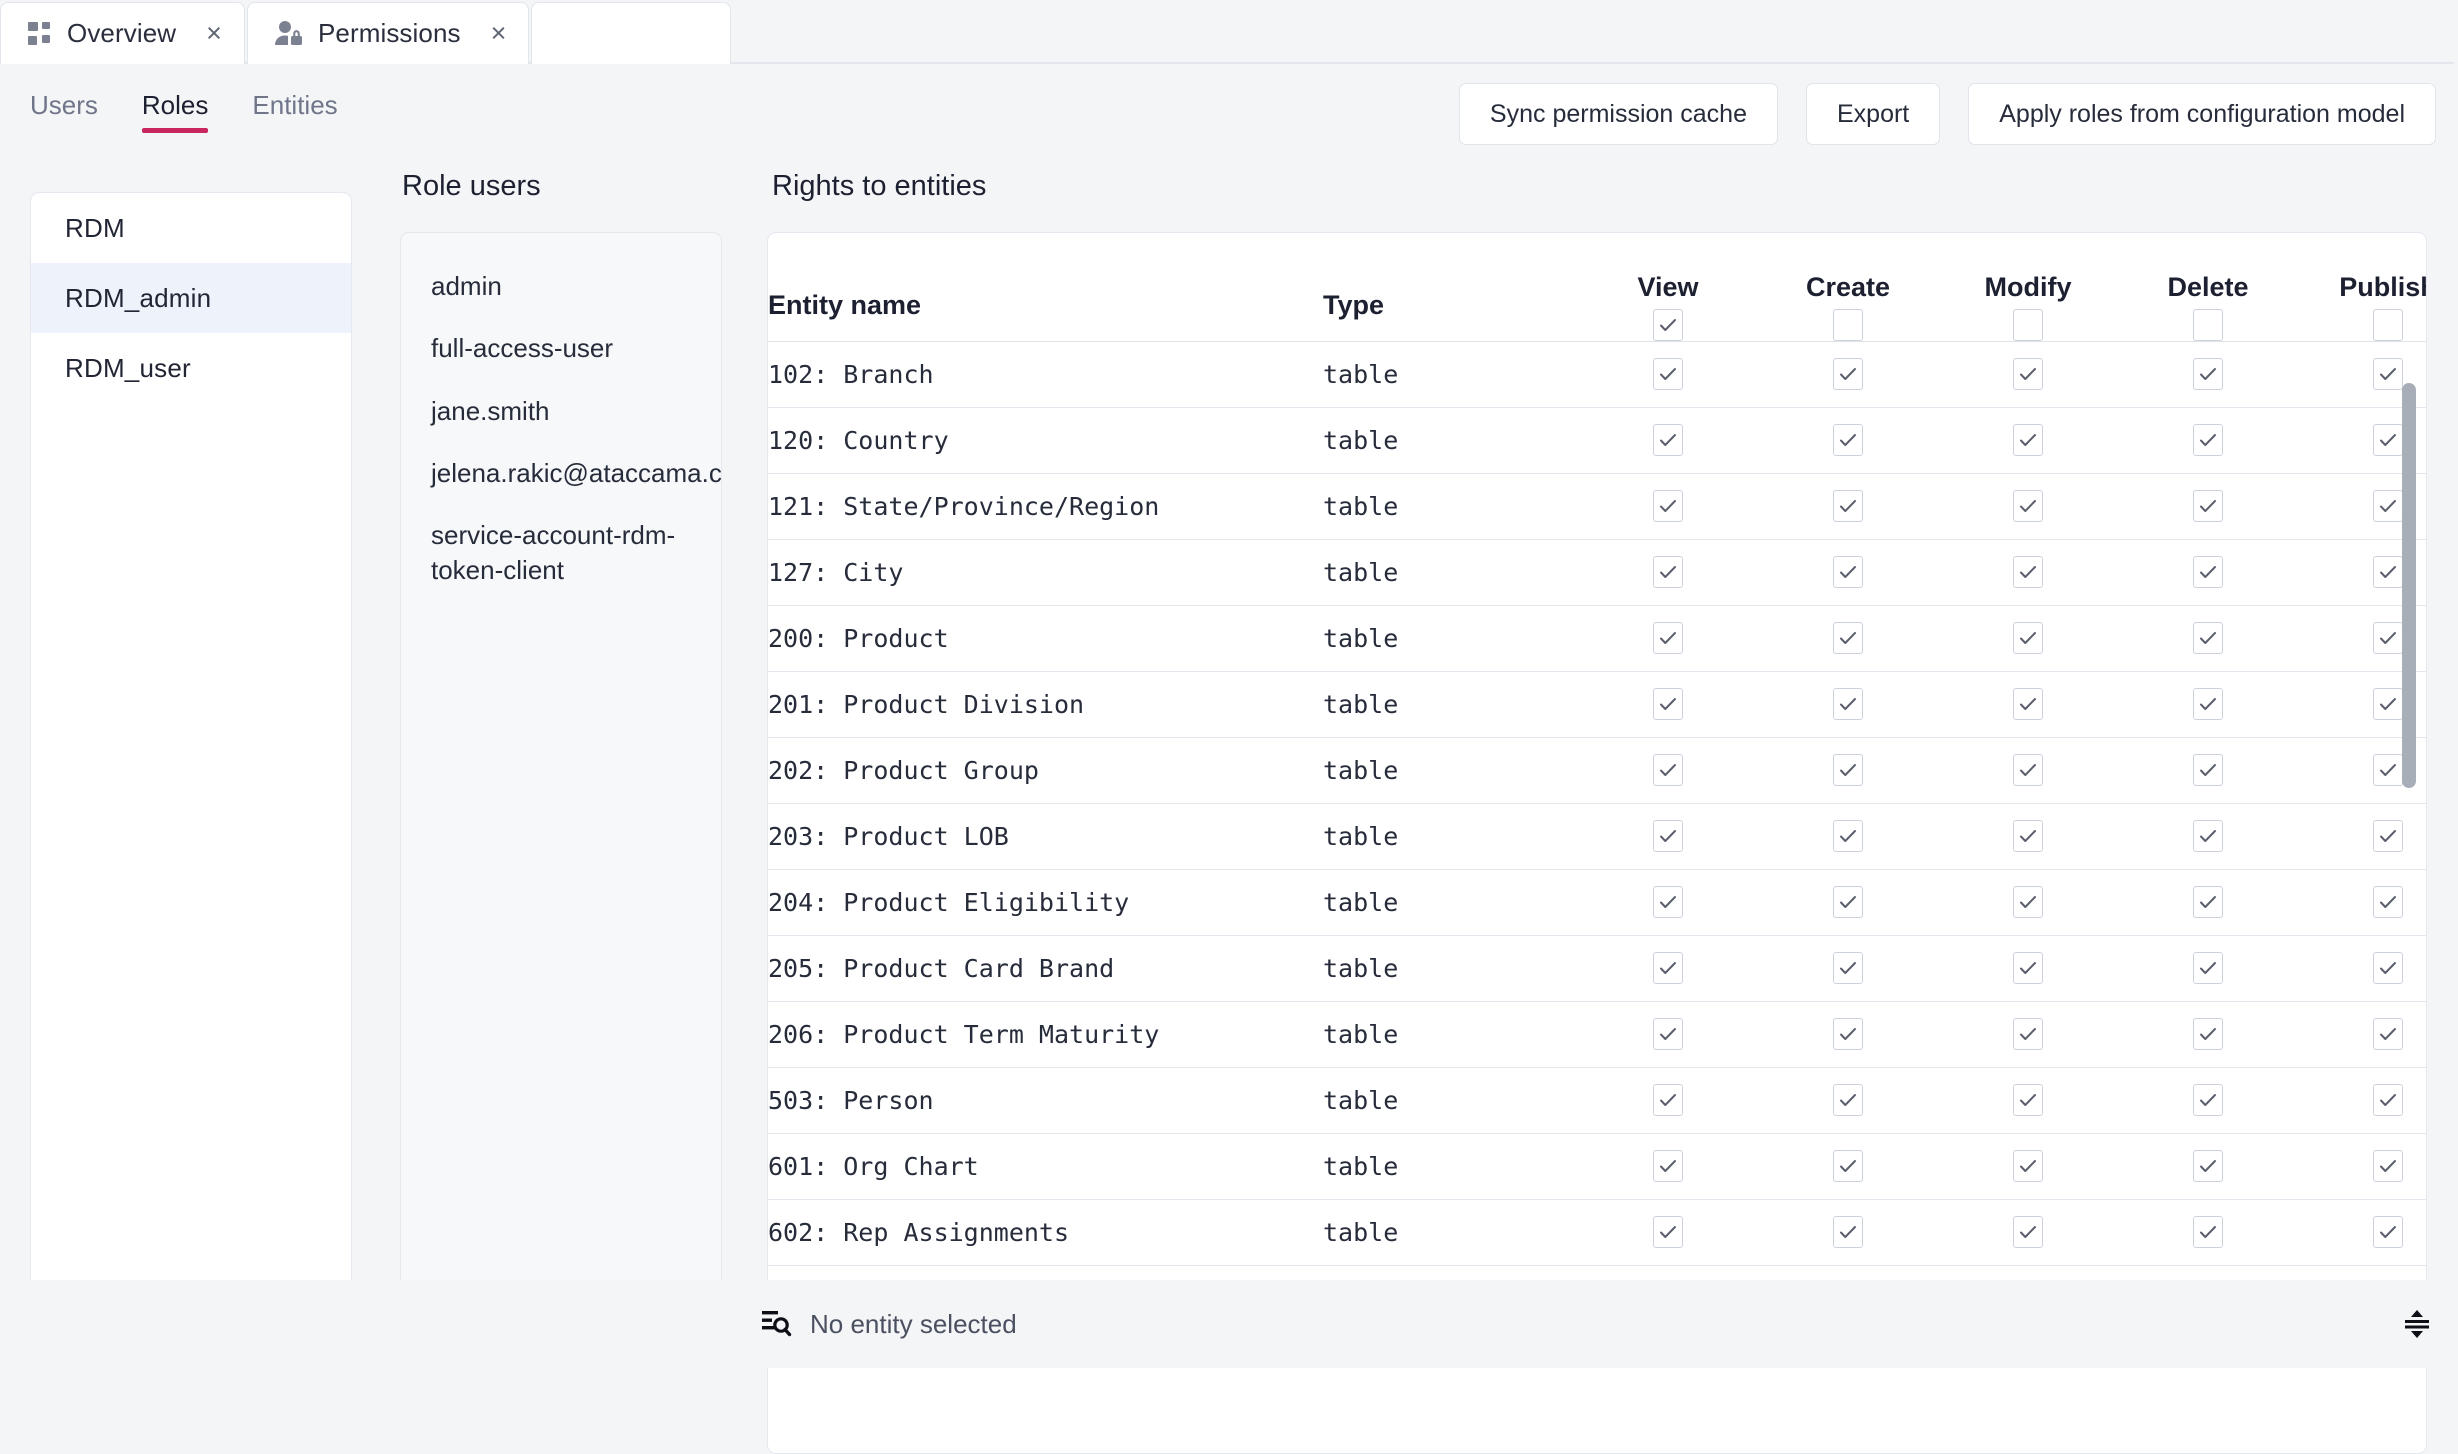 The image size is (2458, 1454). What do you see at coordinates (2388, 325) in the screenshot?
I see `header-checkbox-publish` at bounding box center [2388, 325].